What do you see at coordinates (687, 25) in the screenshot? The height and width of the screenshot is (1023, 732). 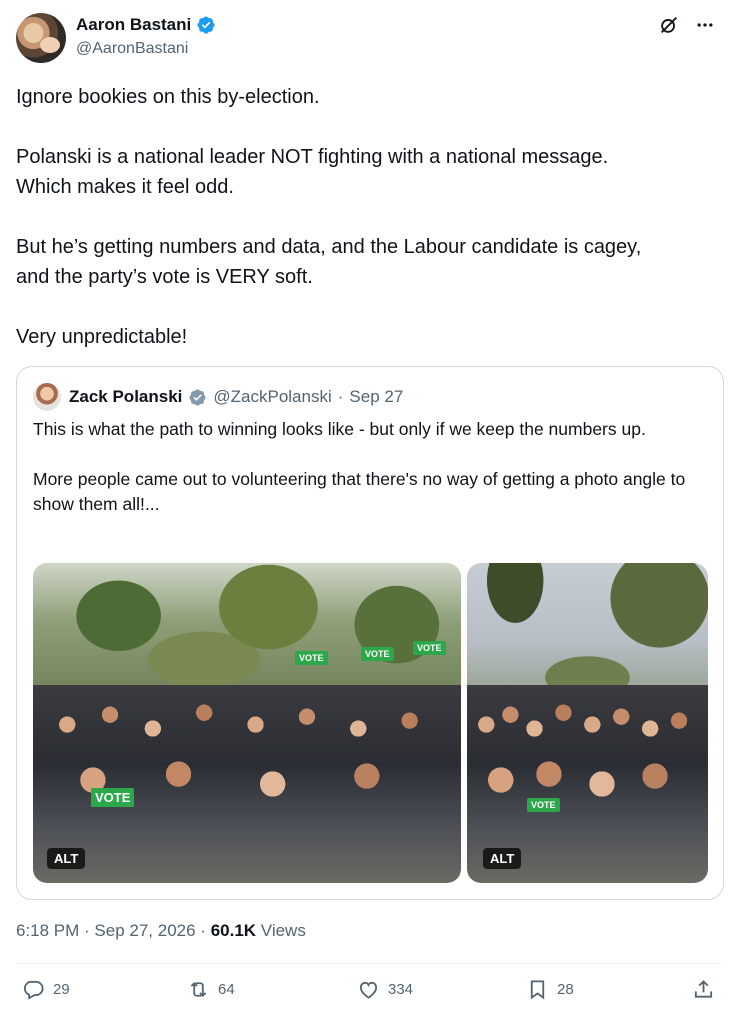 I see `header-actions` at bounding box center [687, 25].